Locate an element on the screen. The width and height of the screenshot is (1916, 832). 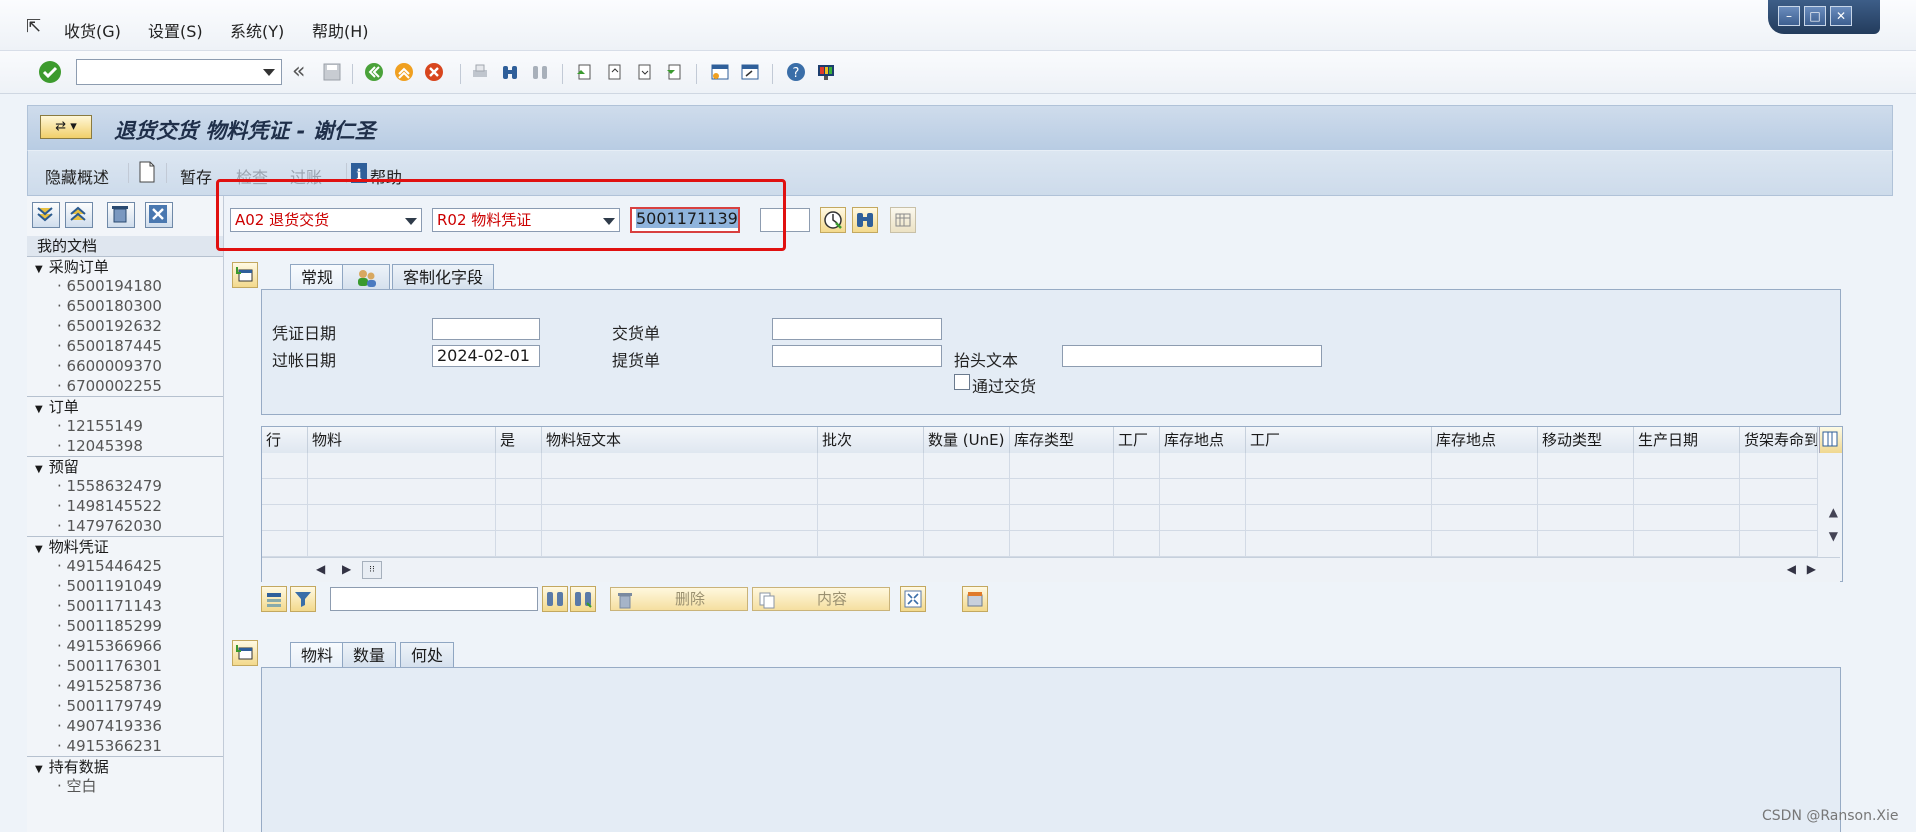
select-all-icon is located at coordinates (274, 599).